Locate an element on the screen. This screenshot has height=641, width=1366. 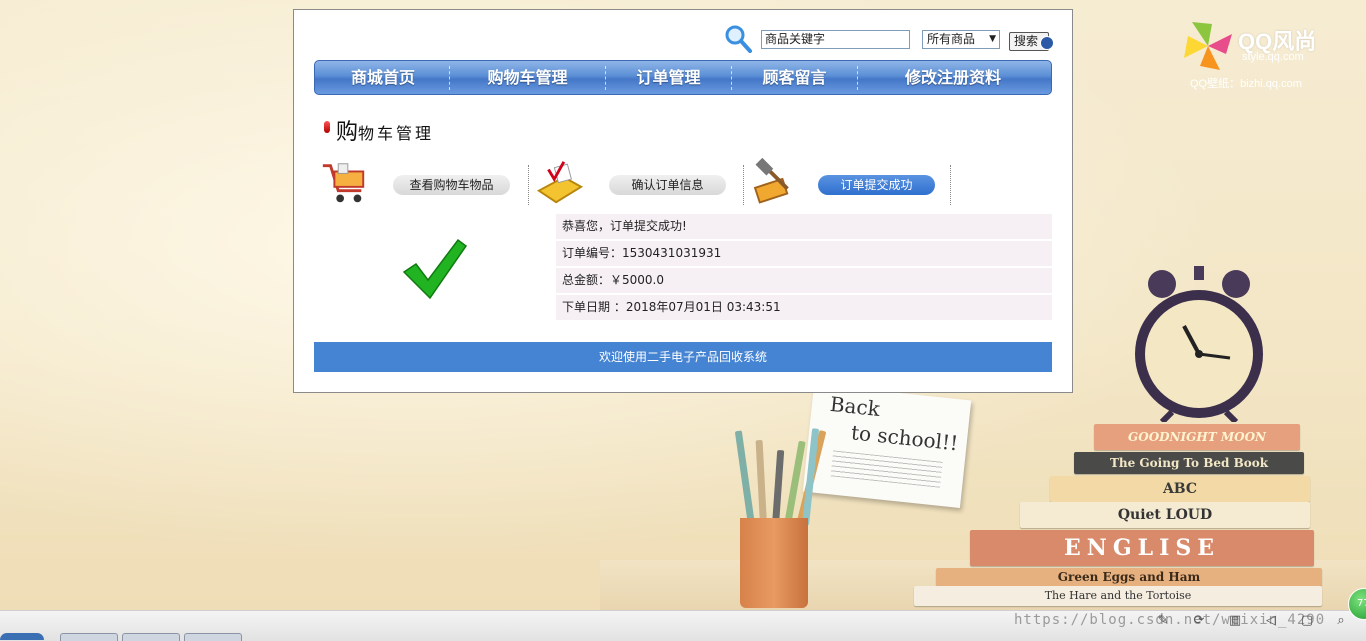
checkmark-icon is located at coordinates (435, 269).